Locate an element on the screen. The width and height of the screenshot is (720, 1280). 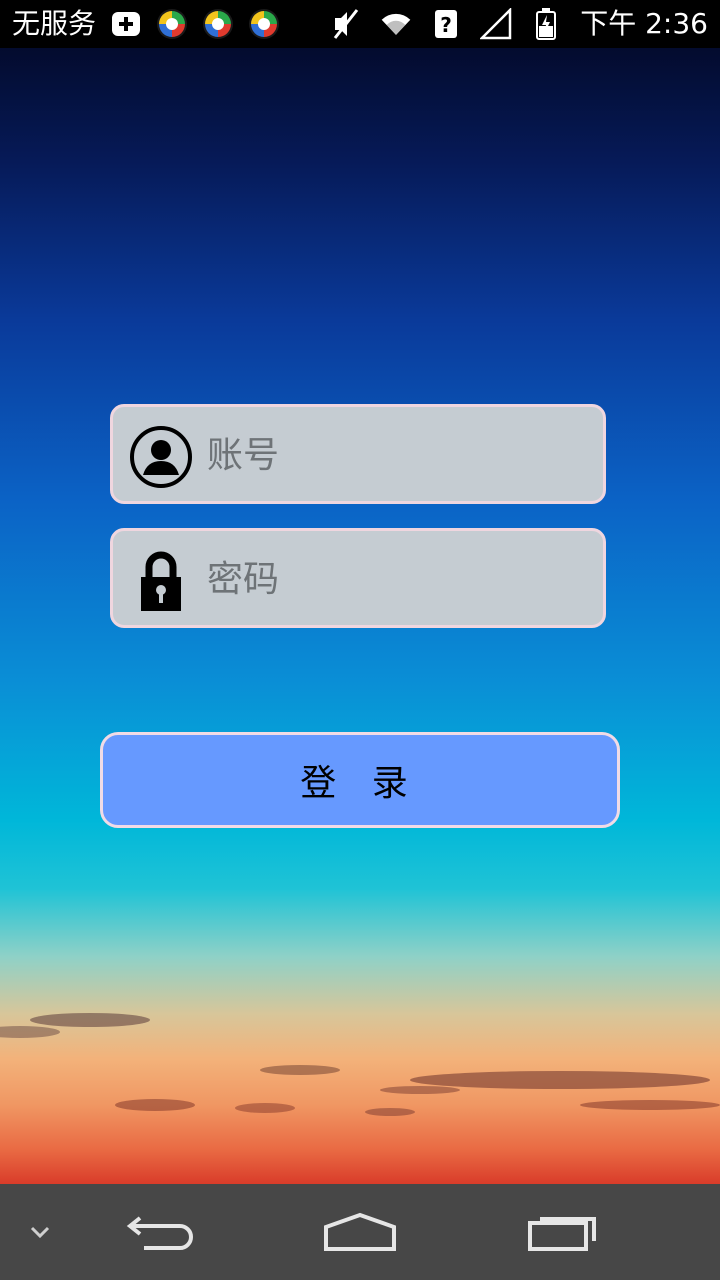
carrier-text: 无服务 is located at coordinates (54, 23).